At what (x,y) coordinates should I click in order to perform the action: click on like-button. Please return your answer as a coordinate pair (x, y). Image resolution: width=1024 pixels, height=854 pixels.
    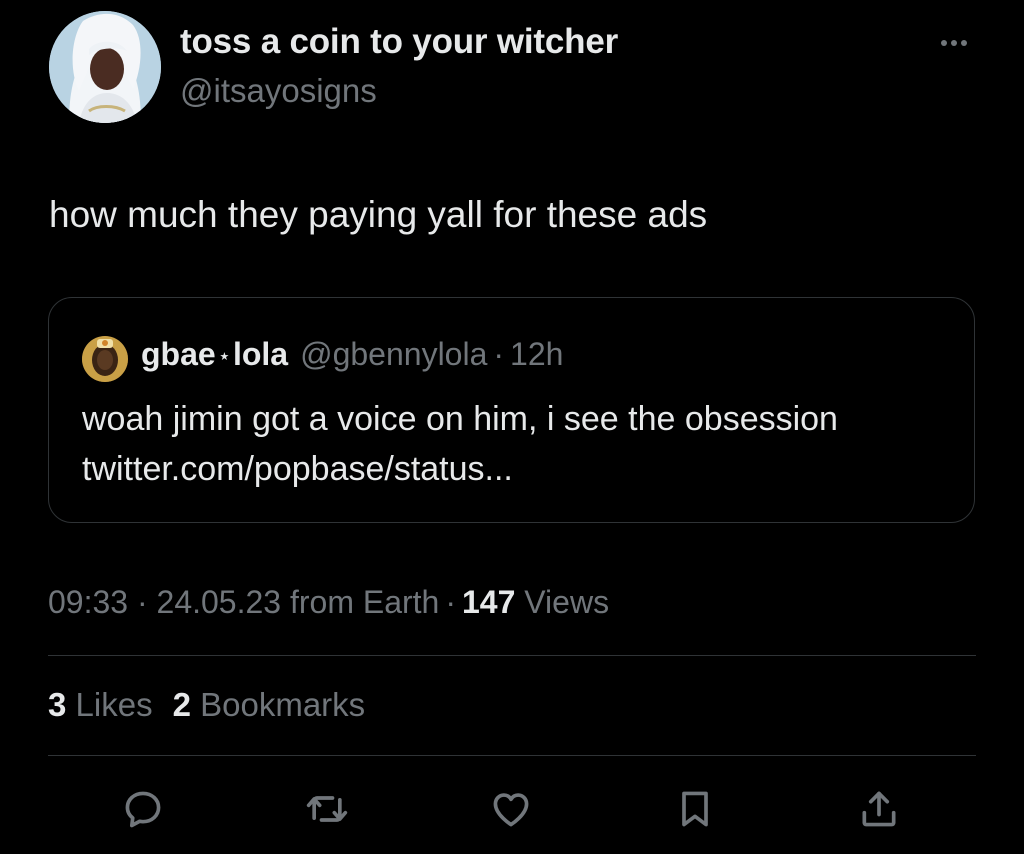
    Looking at the image, I should click on (511, 809).